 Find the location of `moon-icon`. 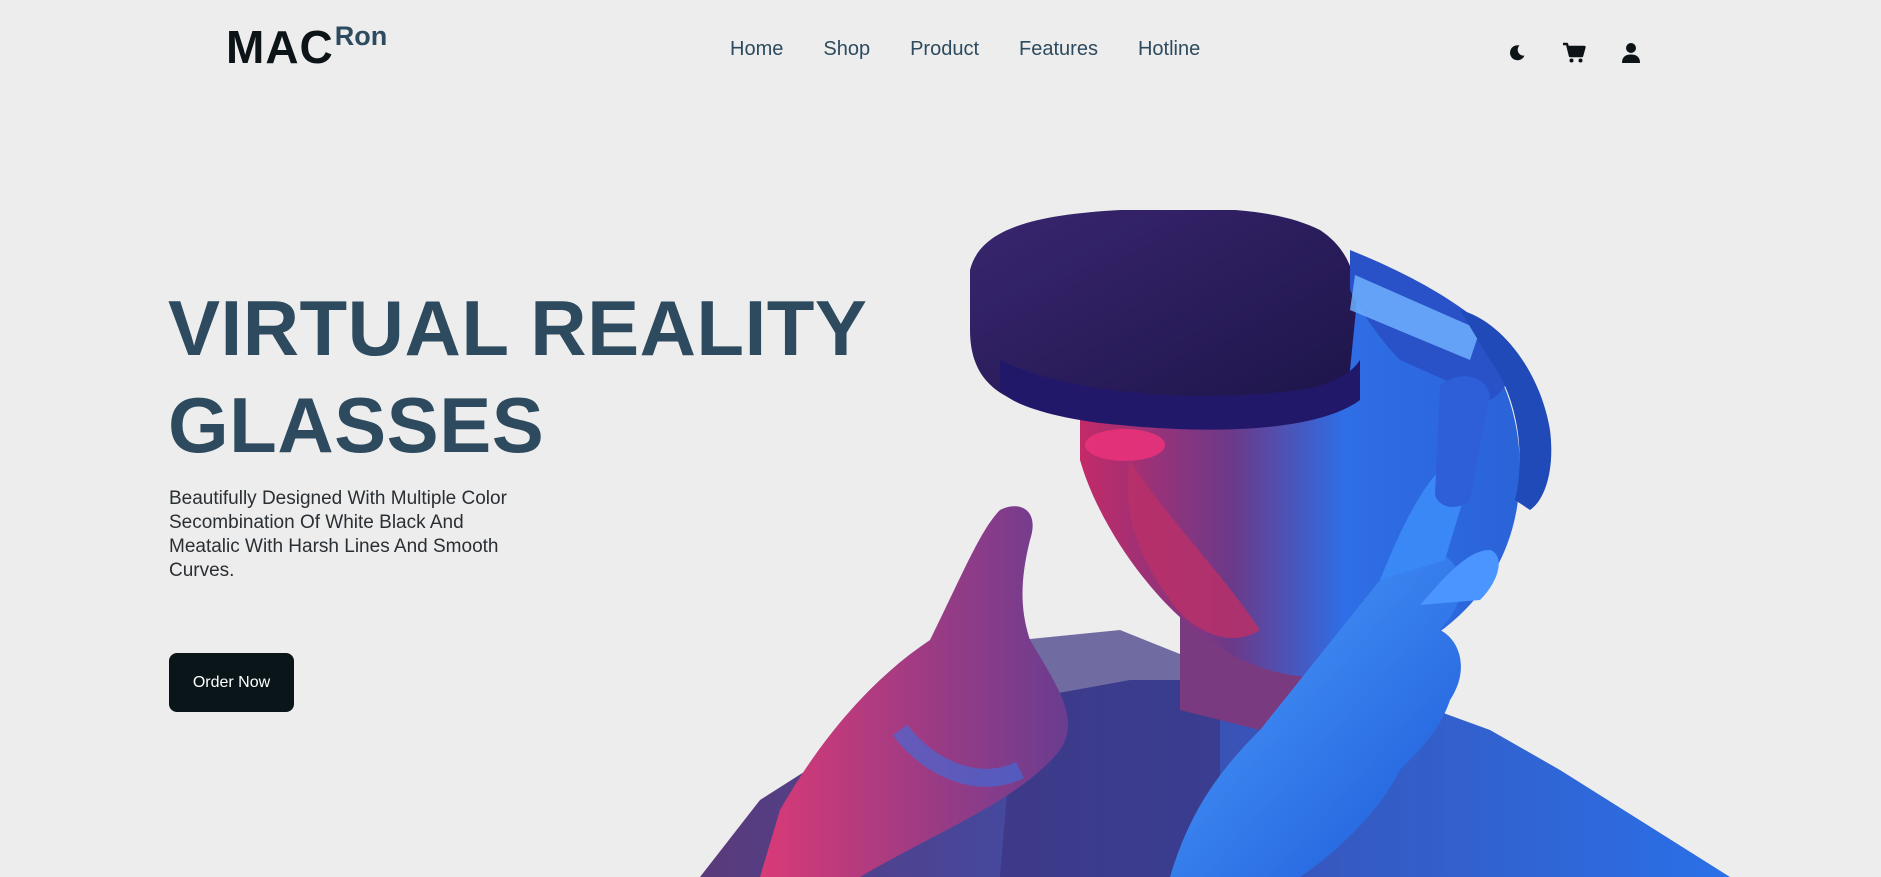

moon-icon is located at coordinates (1517, 53).